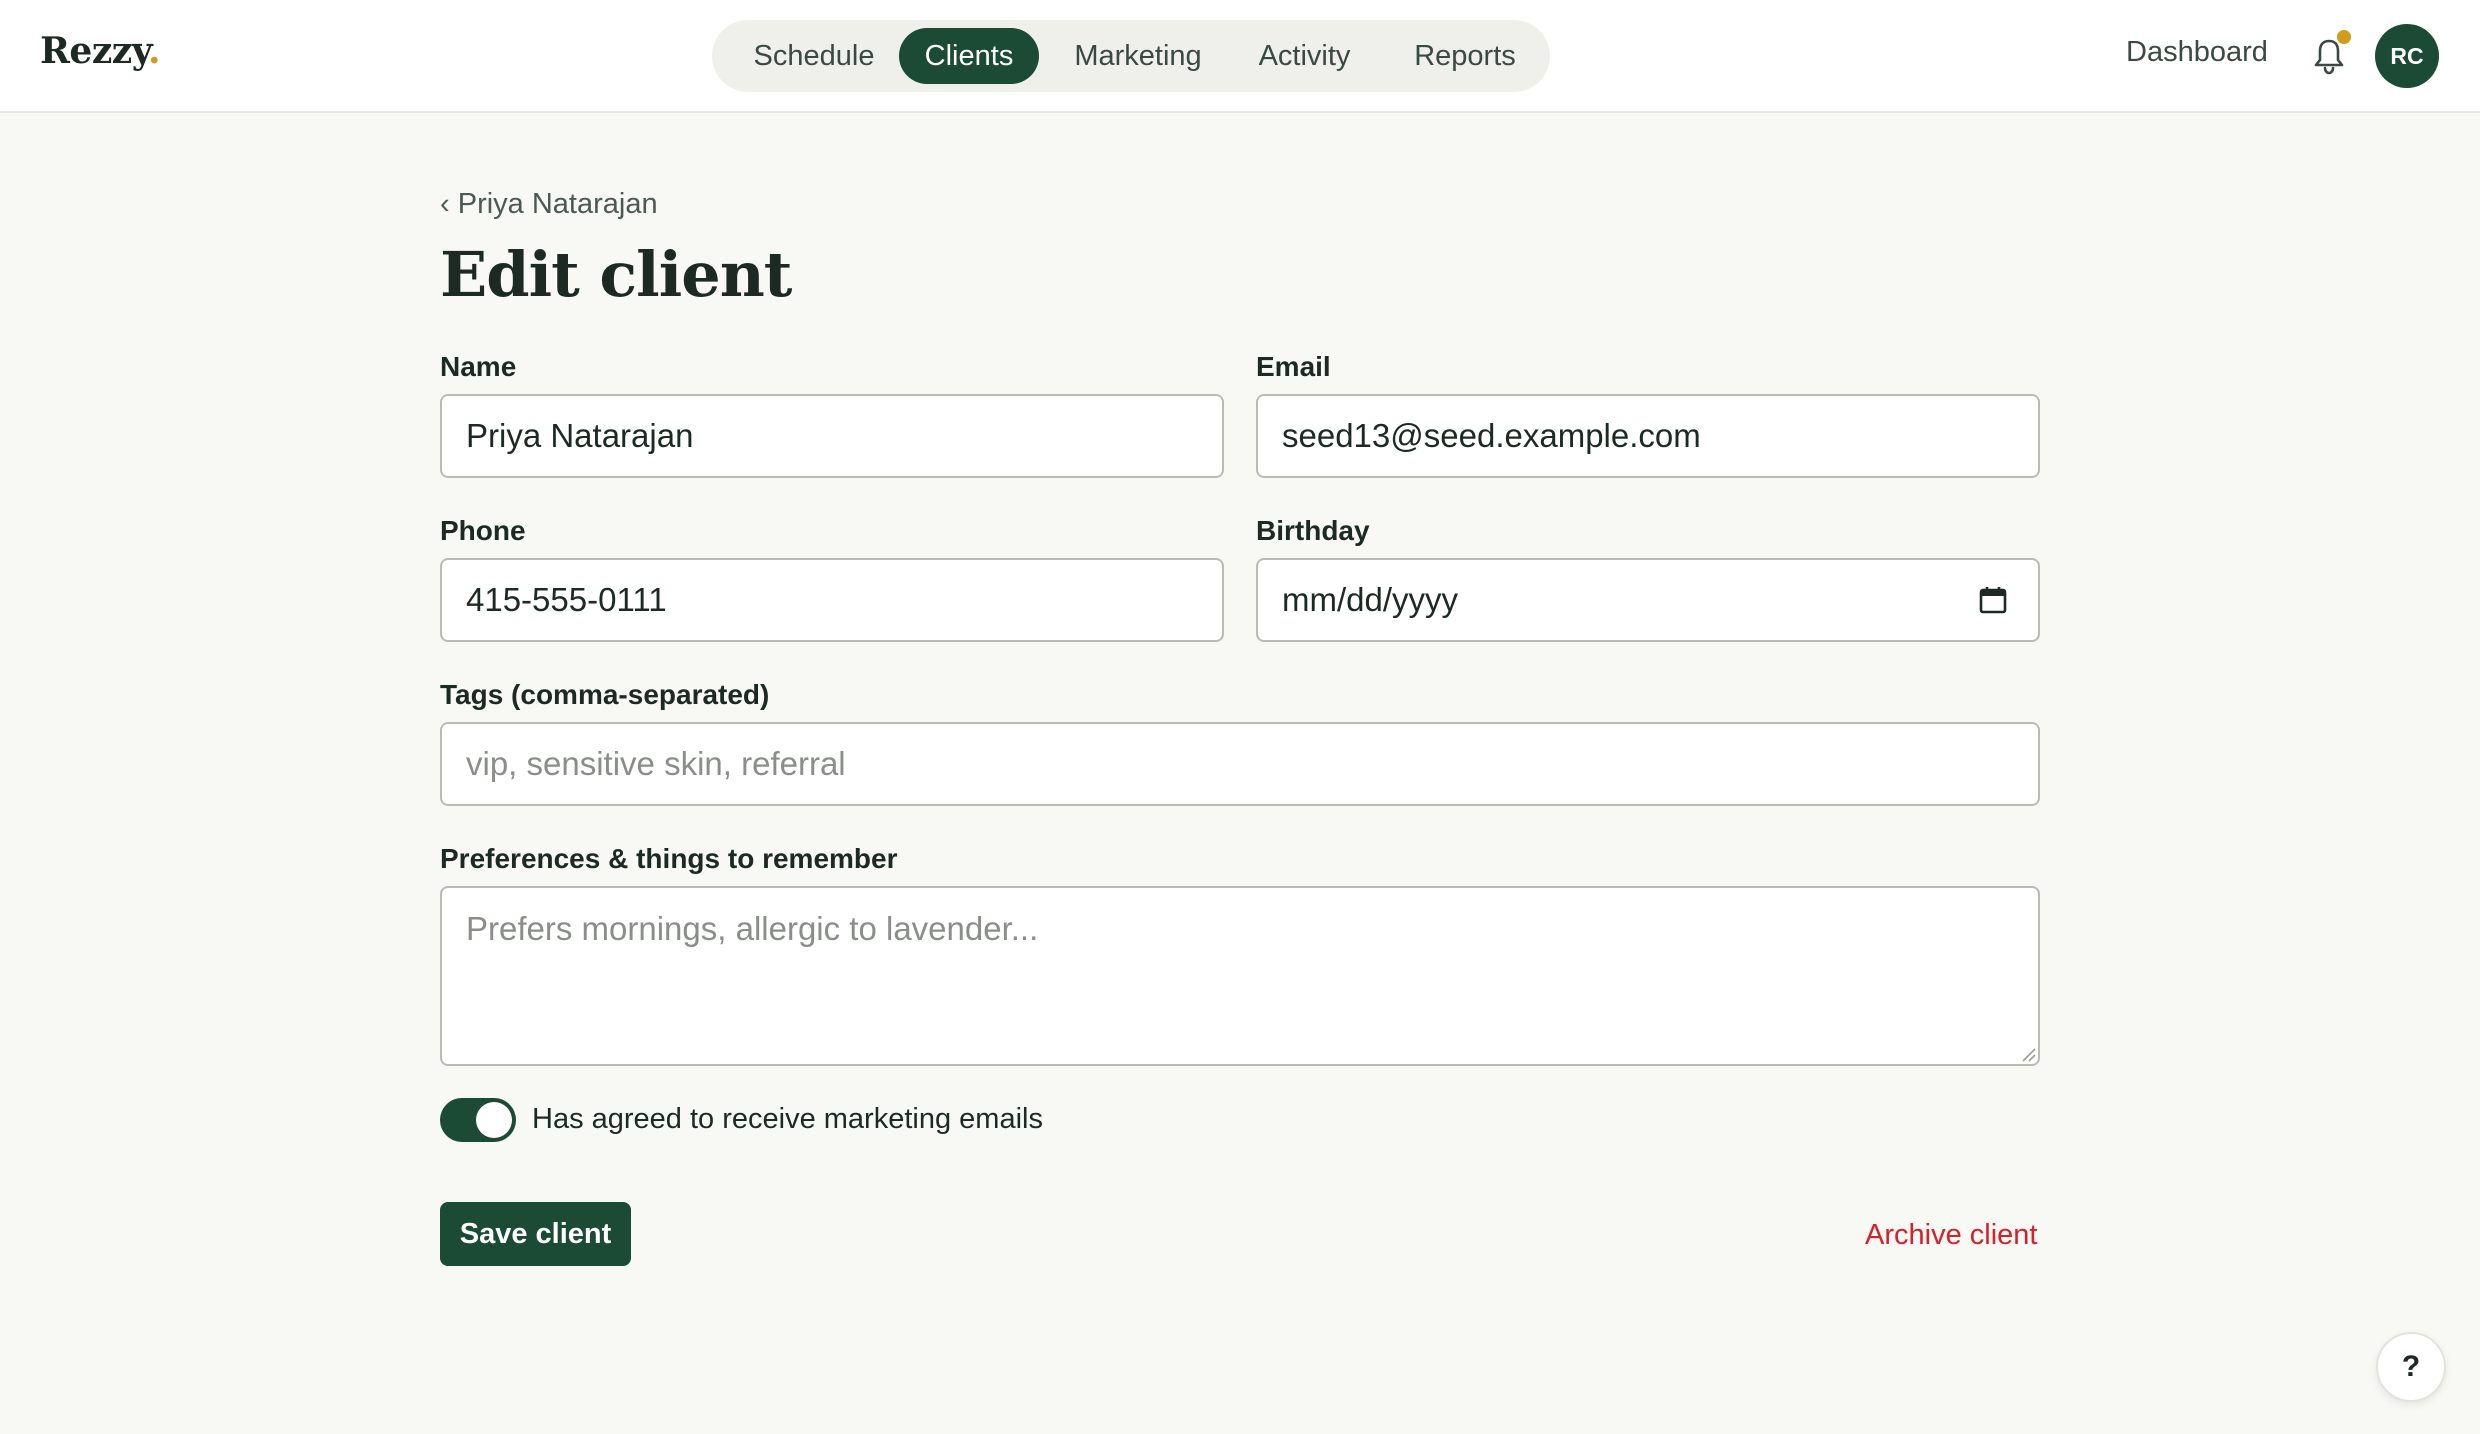 The height and width of the screenshot is (1434, 2480). I want to click on tags-label: Tags (comma-separated), so click(605, 694).